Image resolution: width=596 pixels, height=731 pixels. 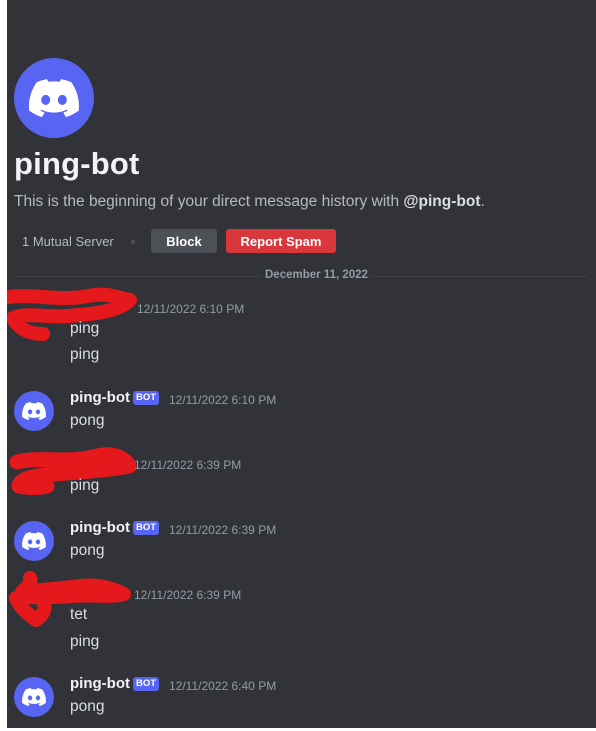 What do you see at coordinates (140, 276) in the screenshot?
I see `date-divider-line-left` at bounding box center [140, 276].